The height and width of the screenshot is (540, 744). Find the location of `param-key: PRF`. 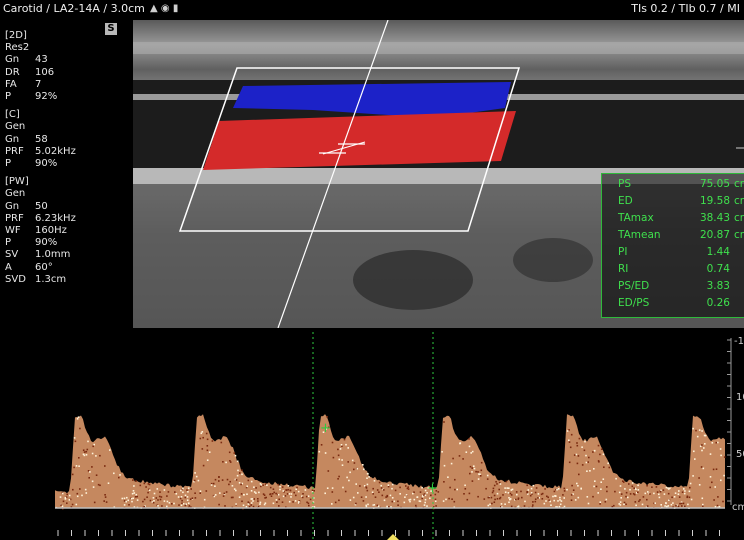

param-key: PRF is located at coordinates (20, 219).